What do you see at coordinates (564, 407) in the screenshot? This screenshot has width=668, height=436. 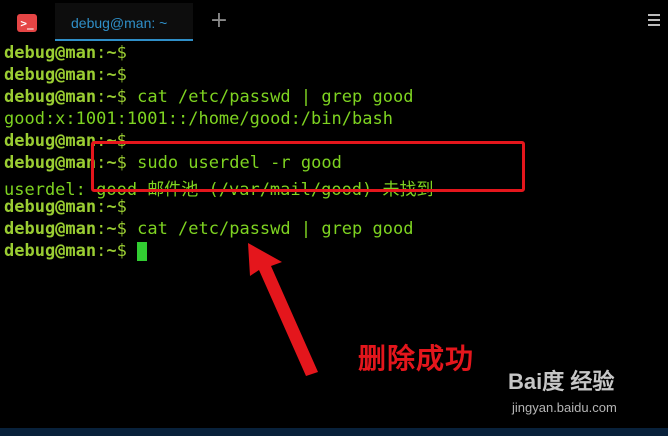 I see `watermark-url: jingyan.baidu.com` at bounding box center [564, 407].